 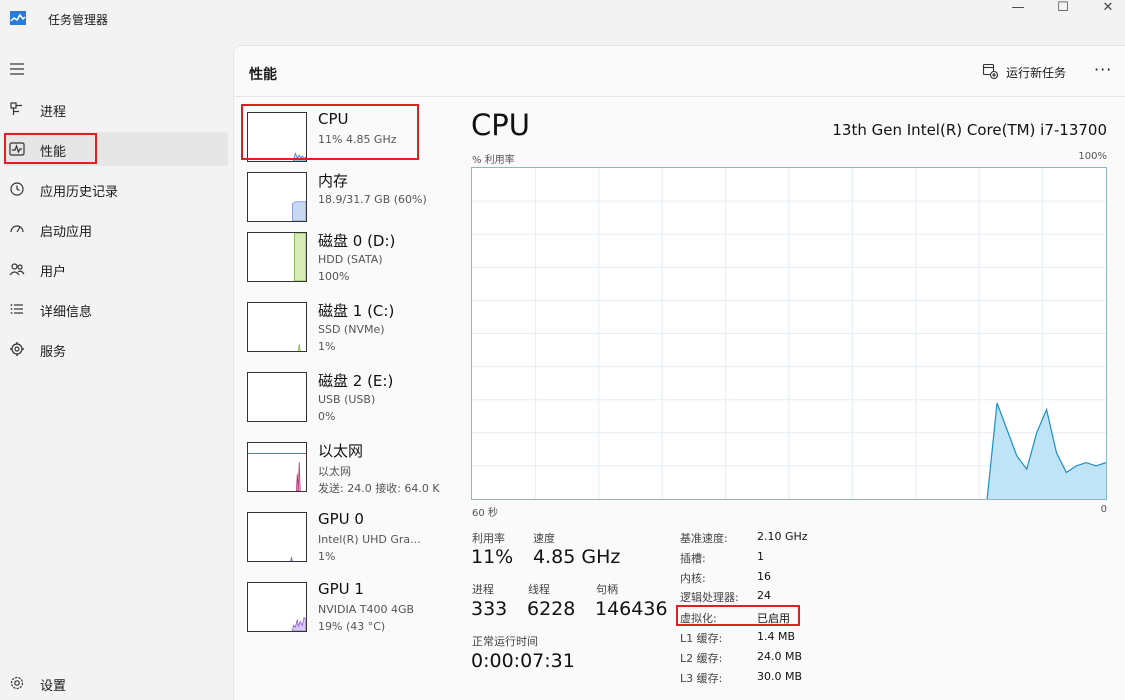 What do you see at coordinates (116, 109) in the screenshot?
I see `sidebar-item-processes: 进程` at bounding box center [116, 109].